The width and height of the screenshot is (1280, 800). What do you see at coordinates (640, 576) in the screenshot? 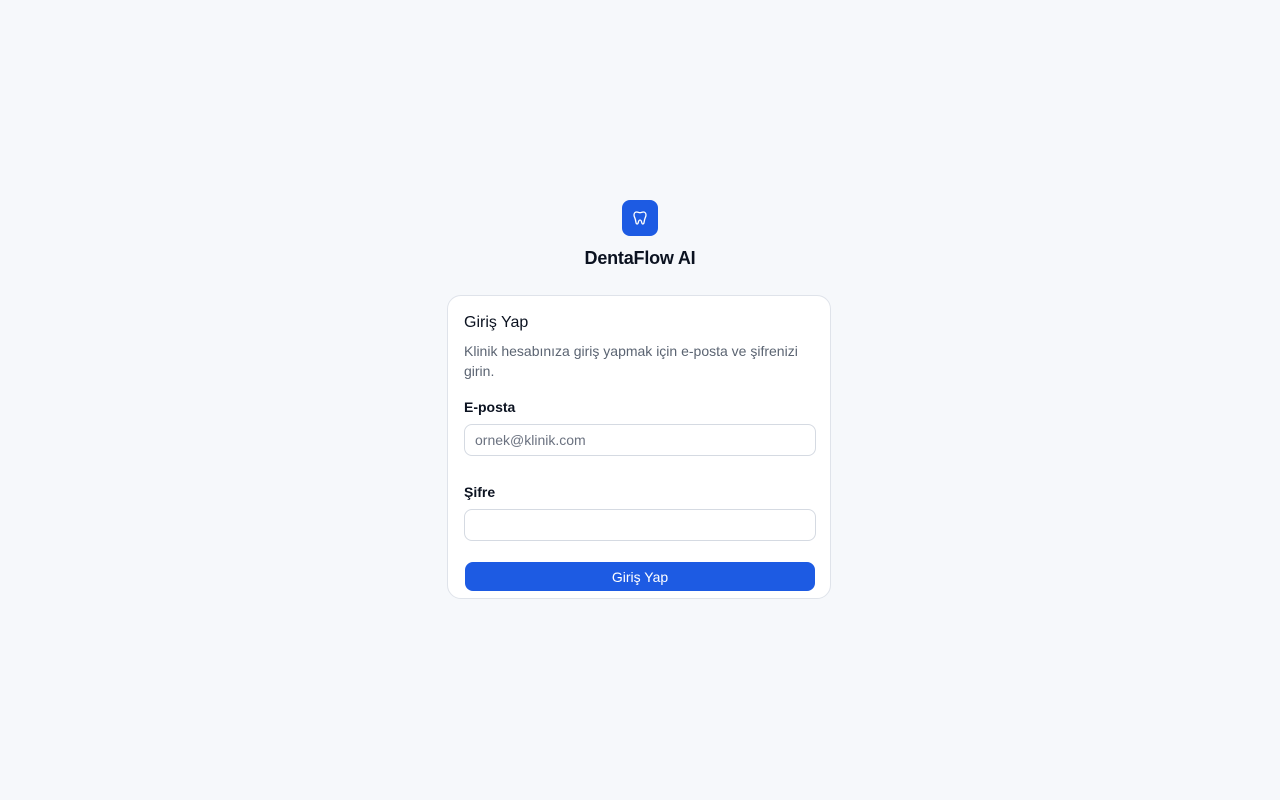
I see `login-button: Giriş Yap` at bounding box center [640, 576].